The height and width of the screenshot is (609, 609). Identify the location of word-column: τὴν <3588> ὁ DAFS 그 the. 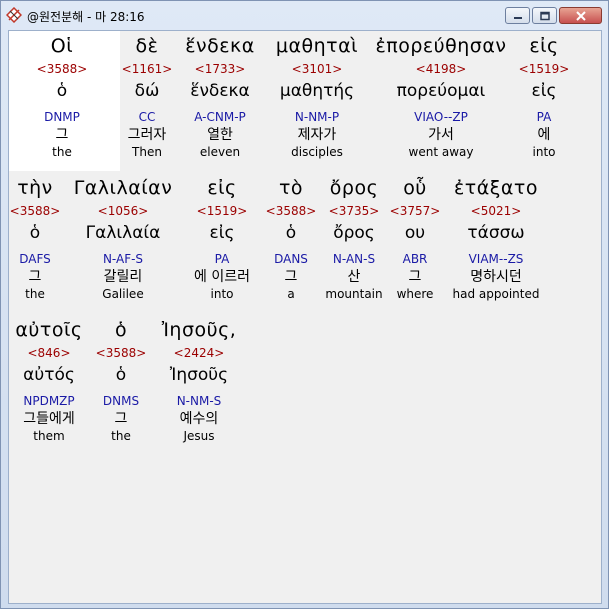
(35, 237).